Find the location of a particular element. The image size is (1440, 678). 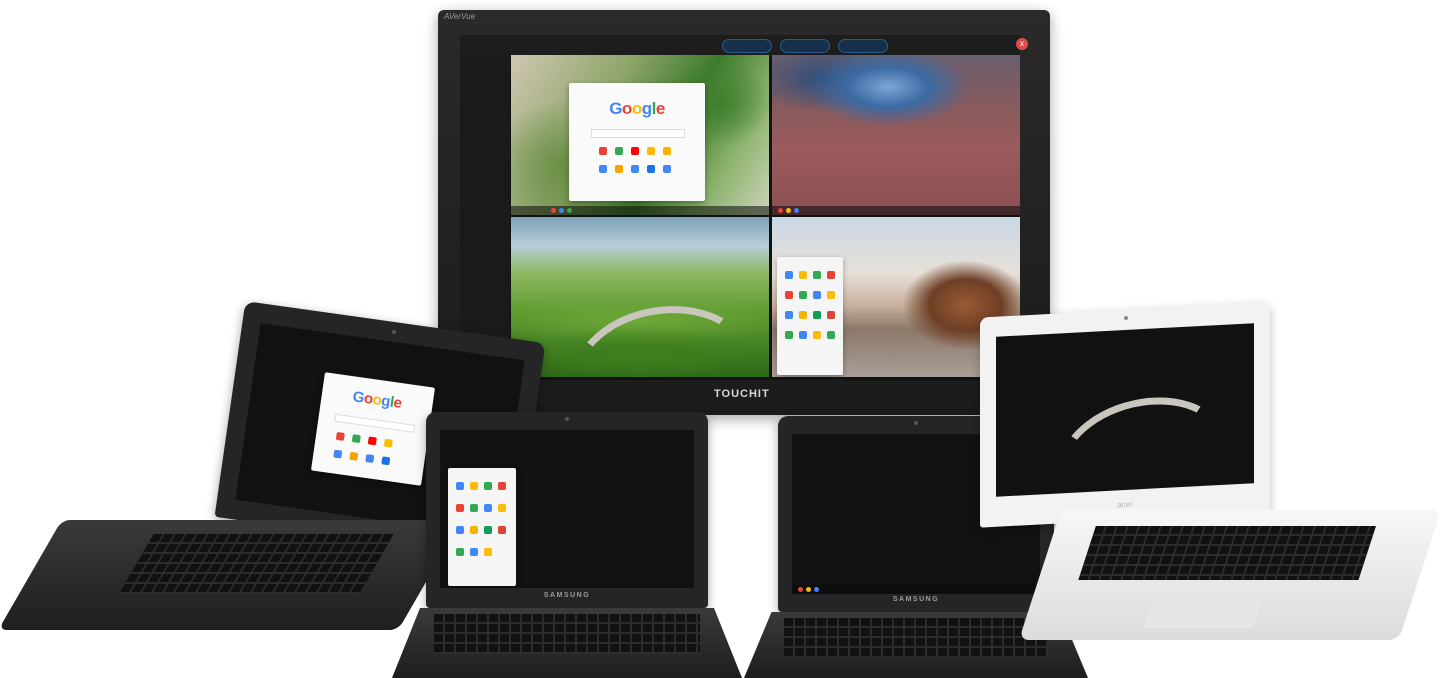

acer-base is located at coordinates (1229, 575).